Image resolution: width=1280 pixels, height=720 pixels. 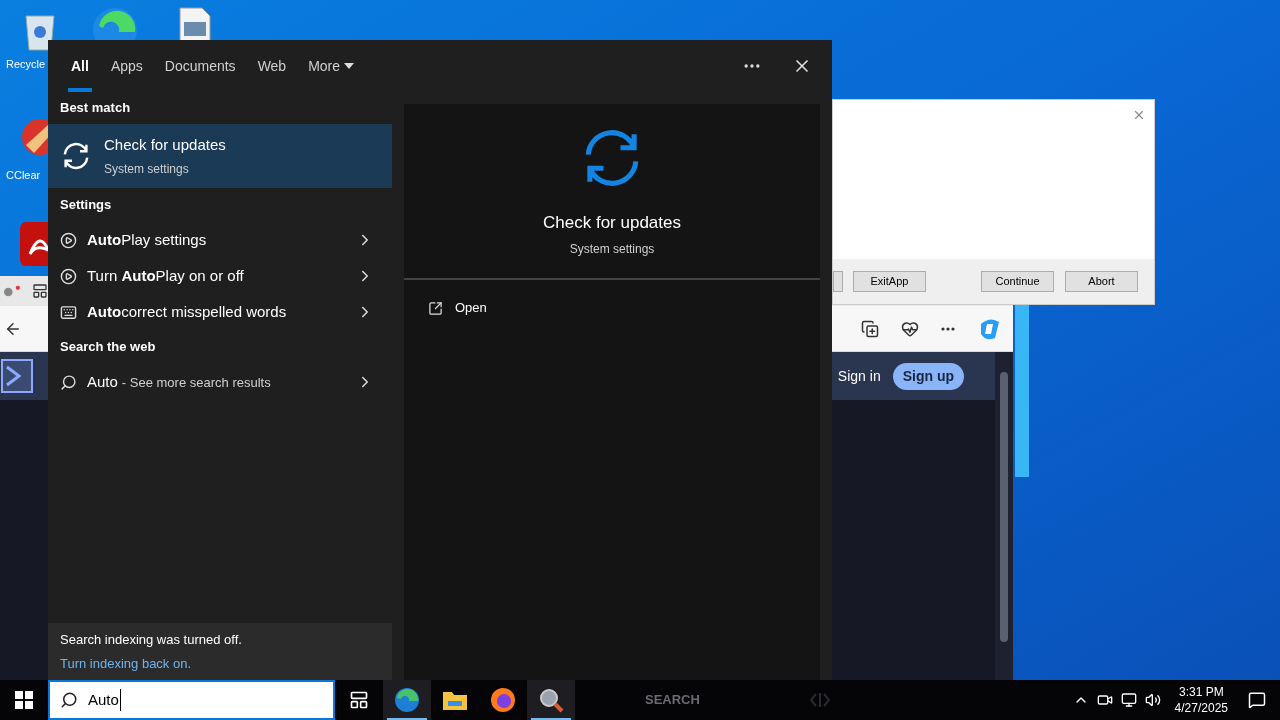 What do you see at coordinates (1104, 700) in the screenshot?
I see `camera-icon` at bounding box center [1104, 700].